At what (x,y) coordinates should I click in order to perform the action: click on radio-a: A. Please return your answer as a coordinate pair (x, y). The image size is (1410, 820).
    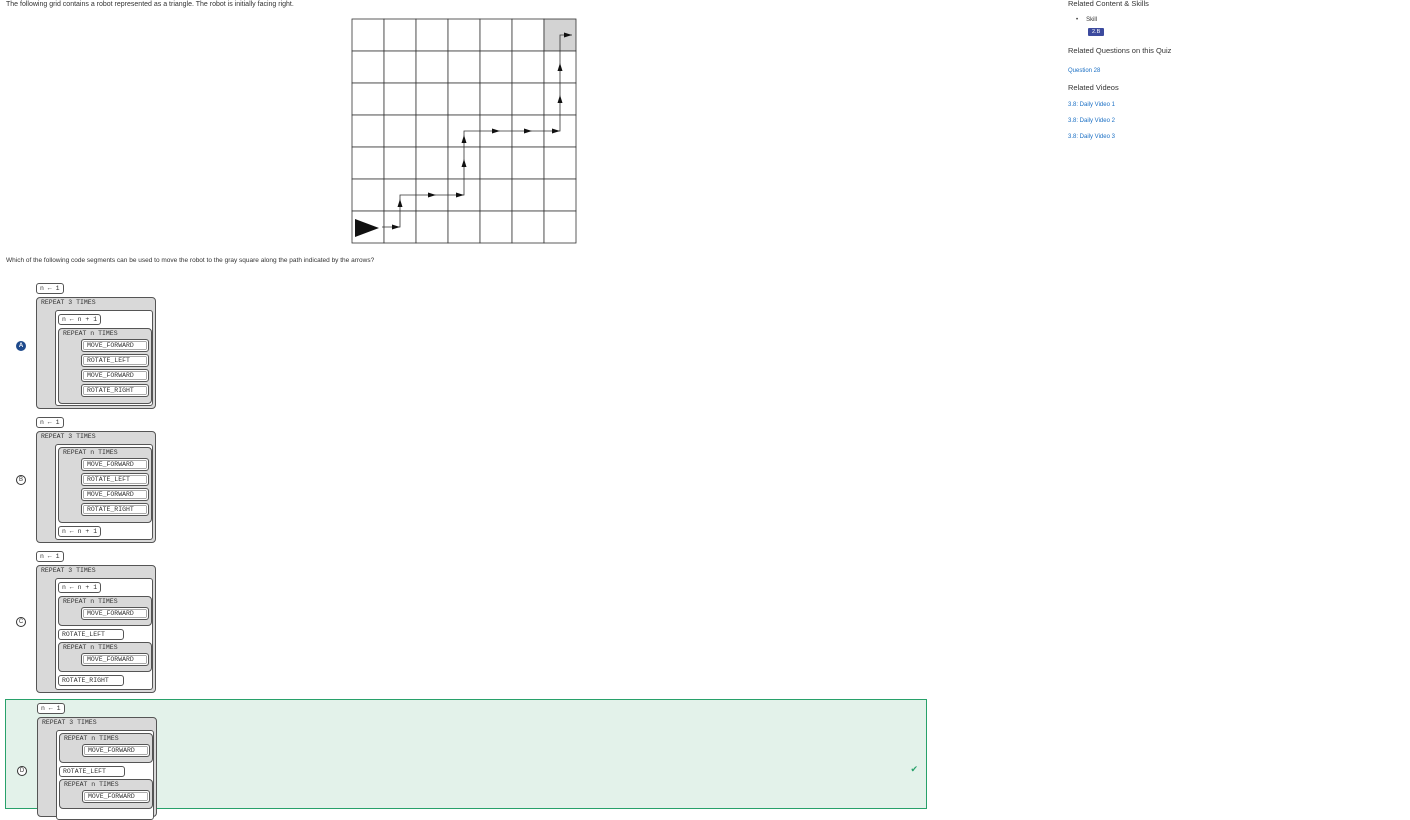
    Looking at the image, I should click on (21, 346).